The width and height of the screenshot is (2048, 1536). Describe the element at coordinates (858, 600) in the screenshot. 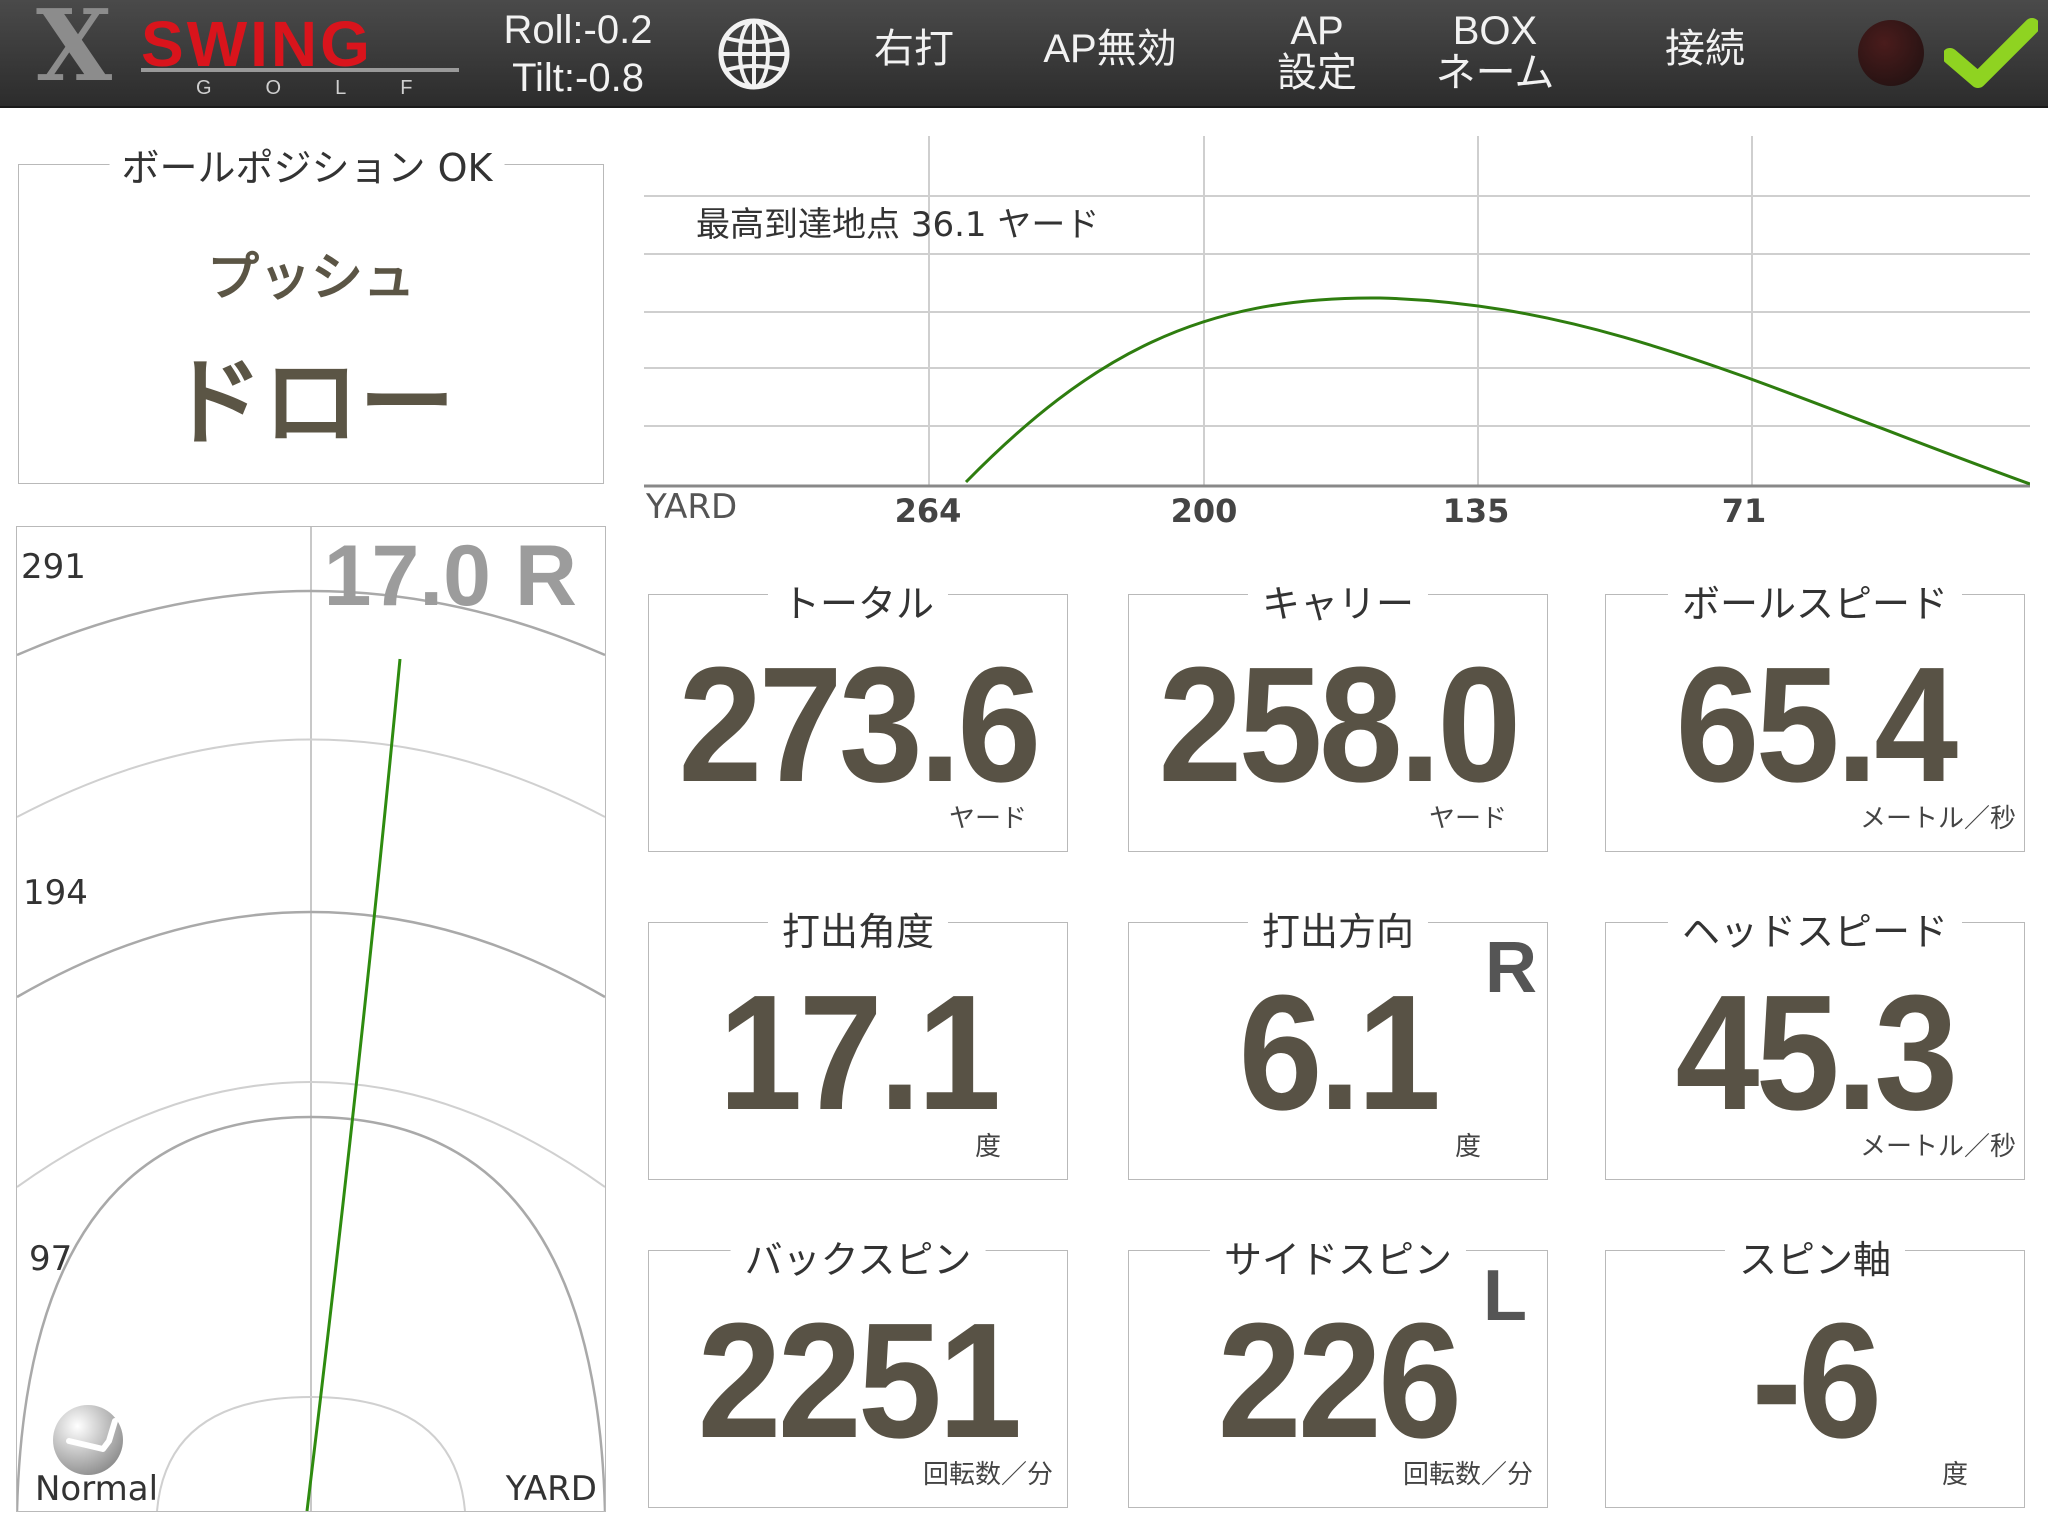

I see `metric-title: トータル` at that location.